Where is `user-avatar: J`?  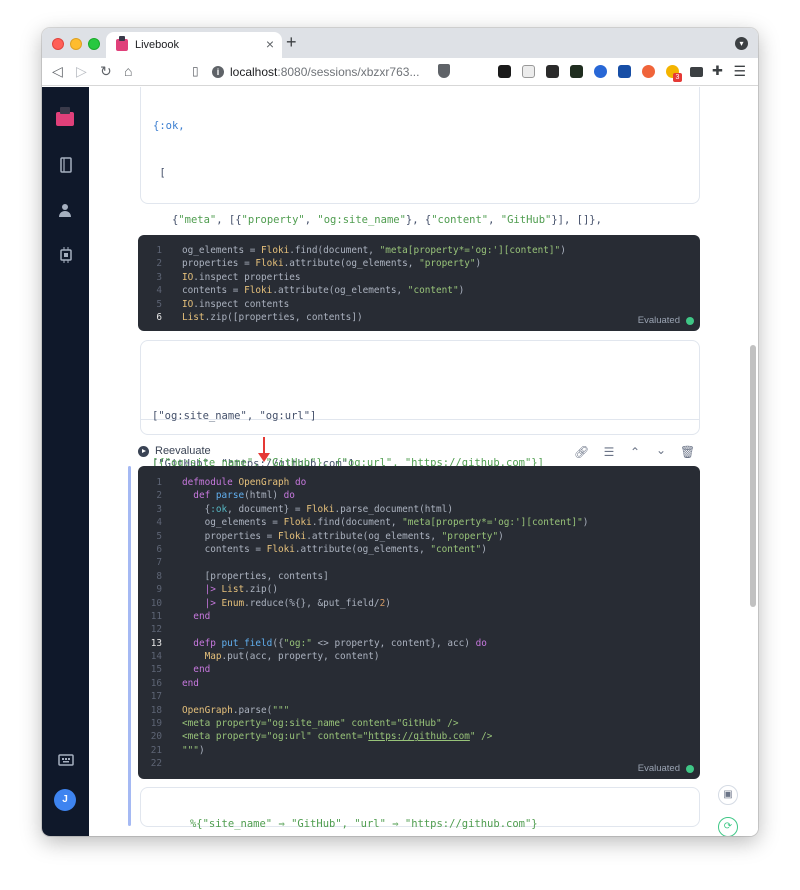 user-avatar: J is located at coordinates (65, 800).